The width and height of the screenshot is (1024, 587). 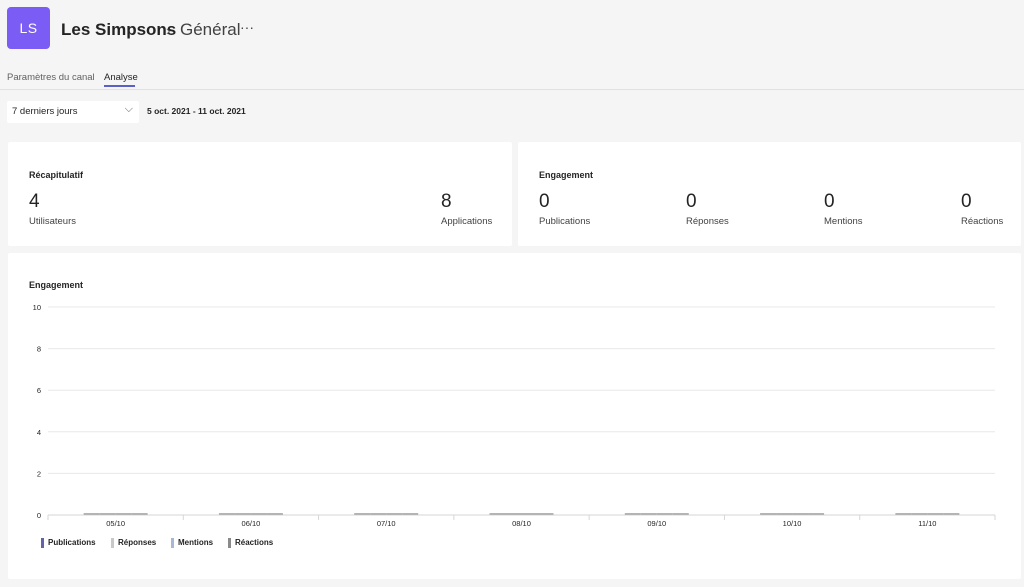 I want to click on x-tick-label: 05/10, so click(x=115, y=523).